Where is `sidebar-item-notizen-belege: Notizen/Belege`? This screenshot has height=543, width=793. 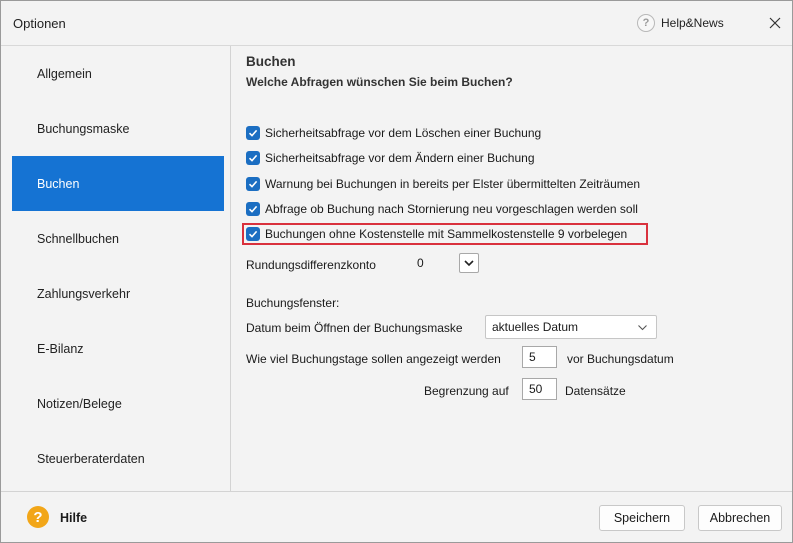
sidebar-item-notizen-belege: Notizen/Belege is located at coordinates (118, 403).